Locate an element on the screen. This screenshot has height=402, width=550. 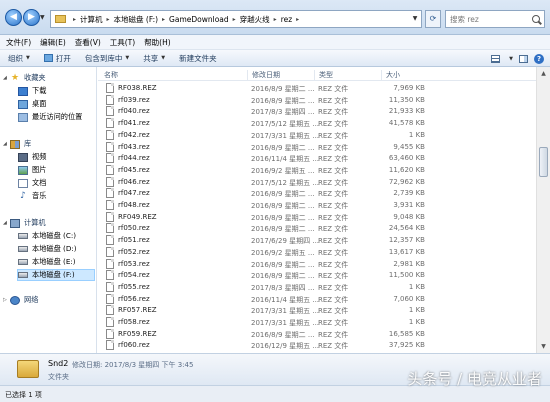
file-row: rf040.rez 2017/8/3 星期四 ... REZ 文件 21,933 KB is located at coordinates (317, 111).